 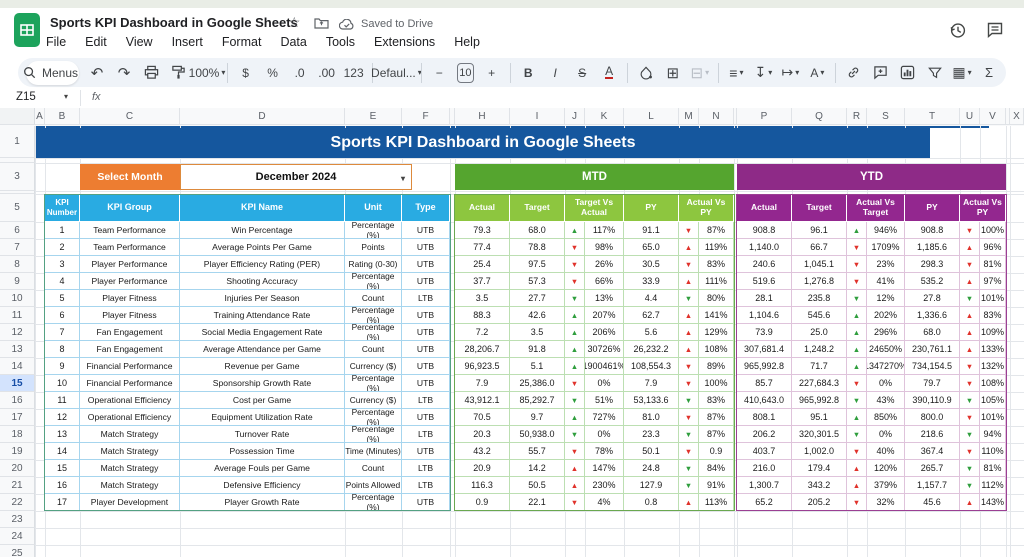 I want to click on cell-ytd-actual-vs-target: 23%, so click(x=886, y=264).